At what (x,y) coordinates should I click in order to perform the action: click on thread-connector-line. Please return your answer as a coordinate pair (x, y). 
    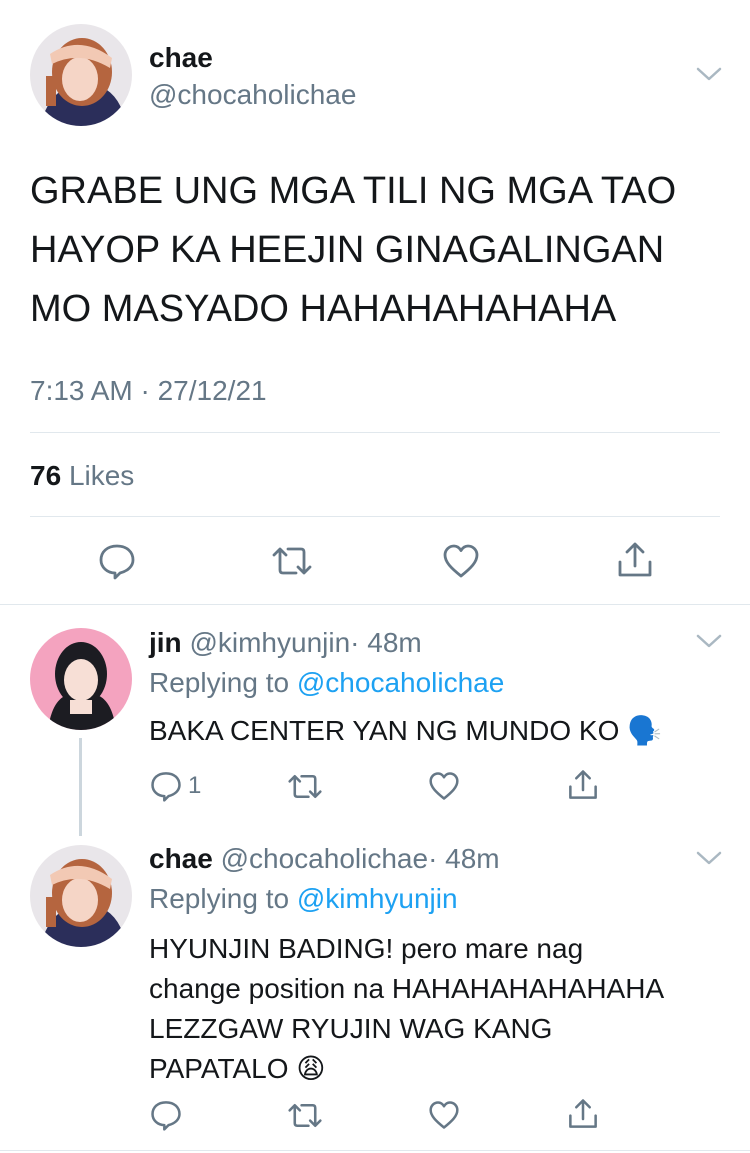
    Looking at the image, I should click on (80, 787).